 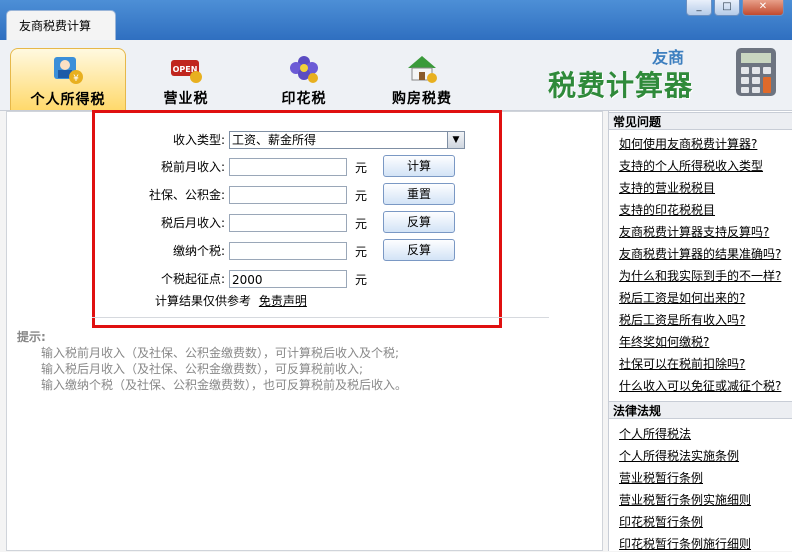 I want to click on law-heading: 法律法规, so click(x=700, y=410).